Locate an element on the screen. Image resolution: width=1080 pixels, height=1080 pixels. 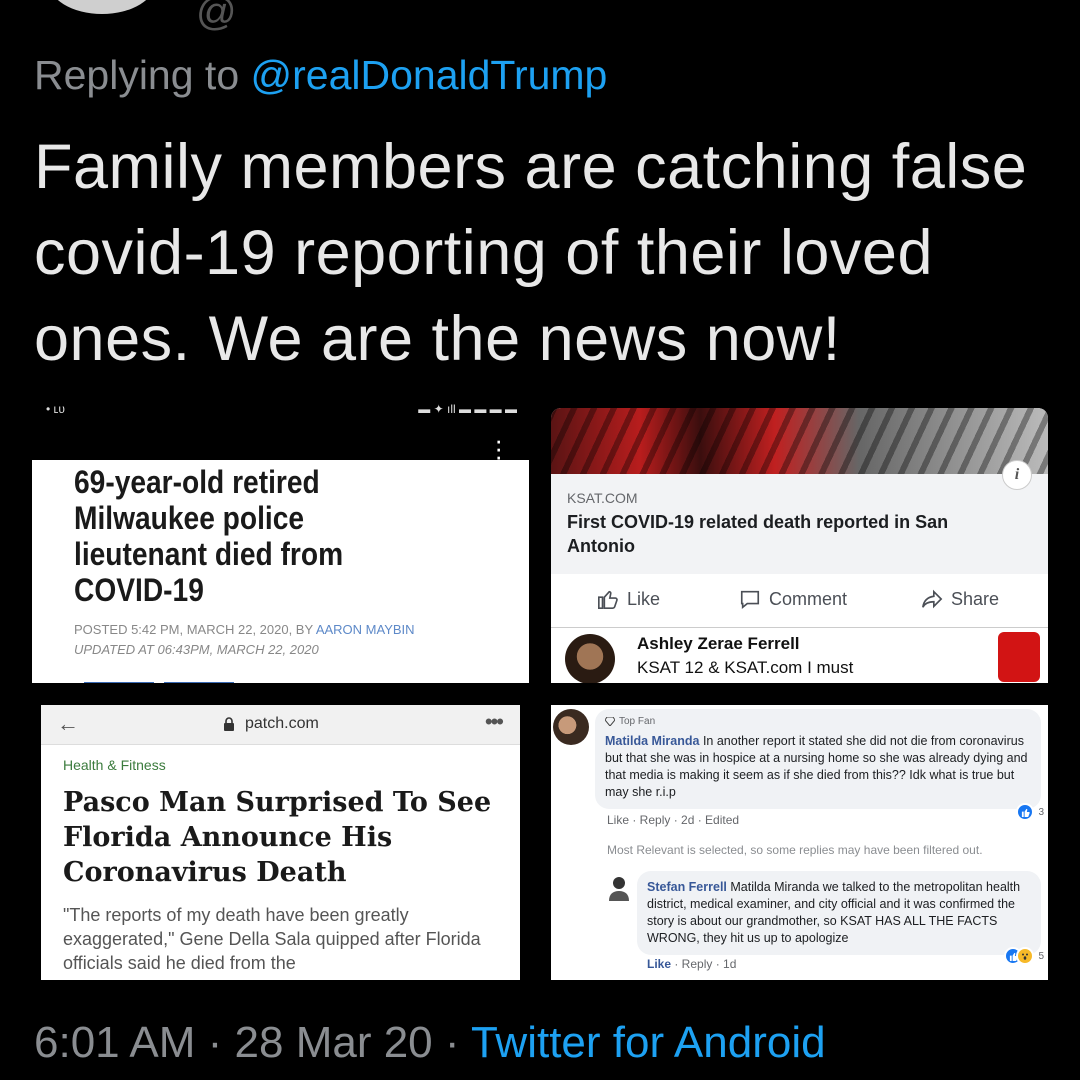
wow-reaction-icon is located at coordinates (1025, 956).